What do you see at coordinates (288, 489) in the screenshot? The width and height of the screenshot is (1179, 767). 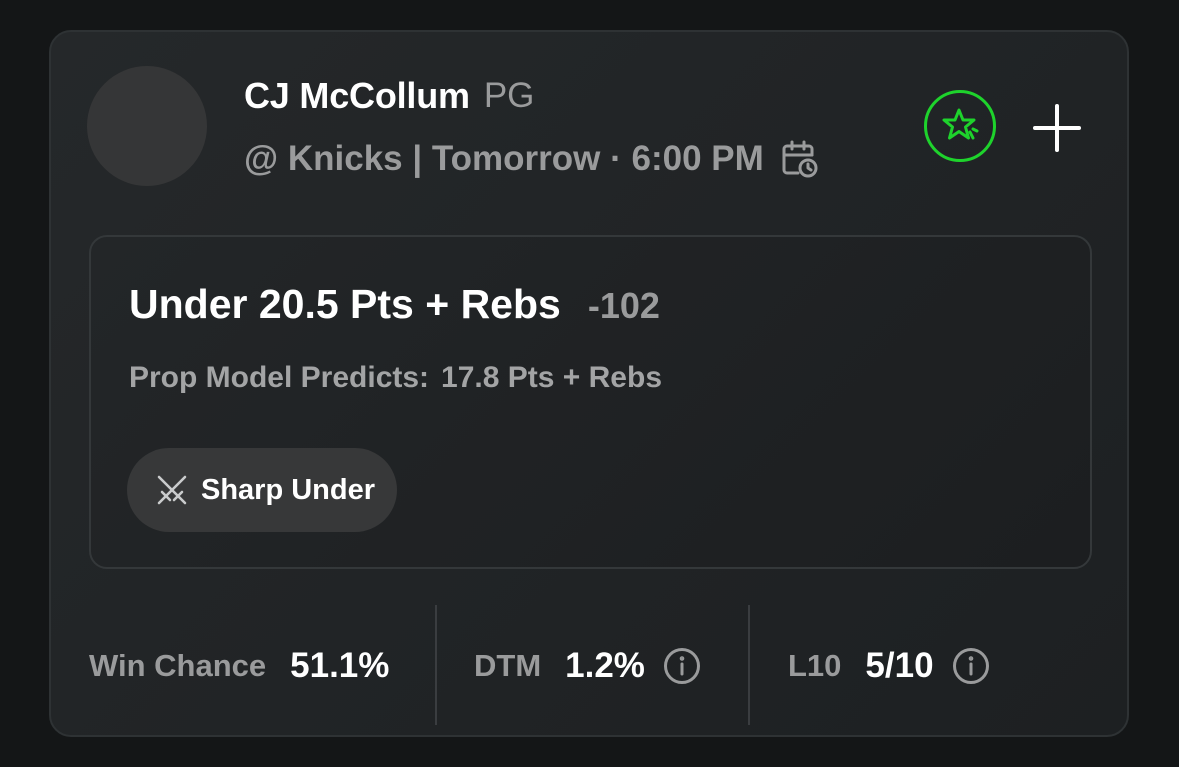 I see `tag-label: Sharp Under` at bounding box center [288, 489].